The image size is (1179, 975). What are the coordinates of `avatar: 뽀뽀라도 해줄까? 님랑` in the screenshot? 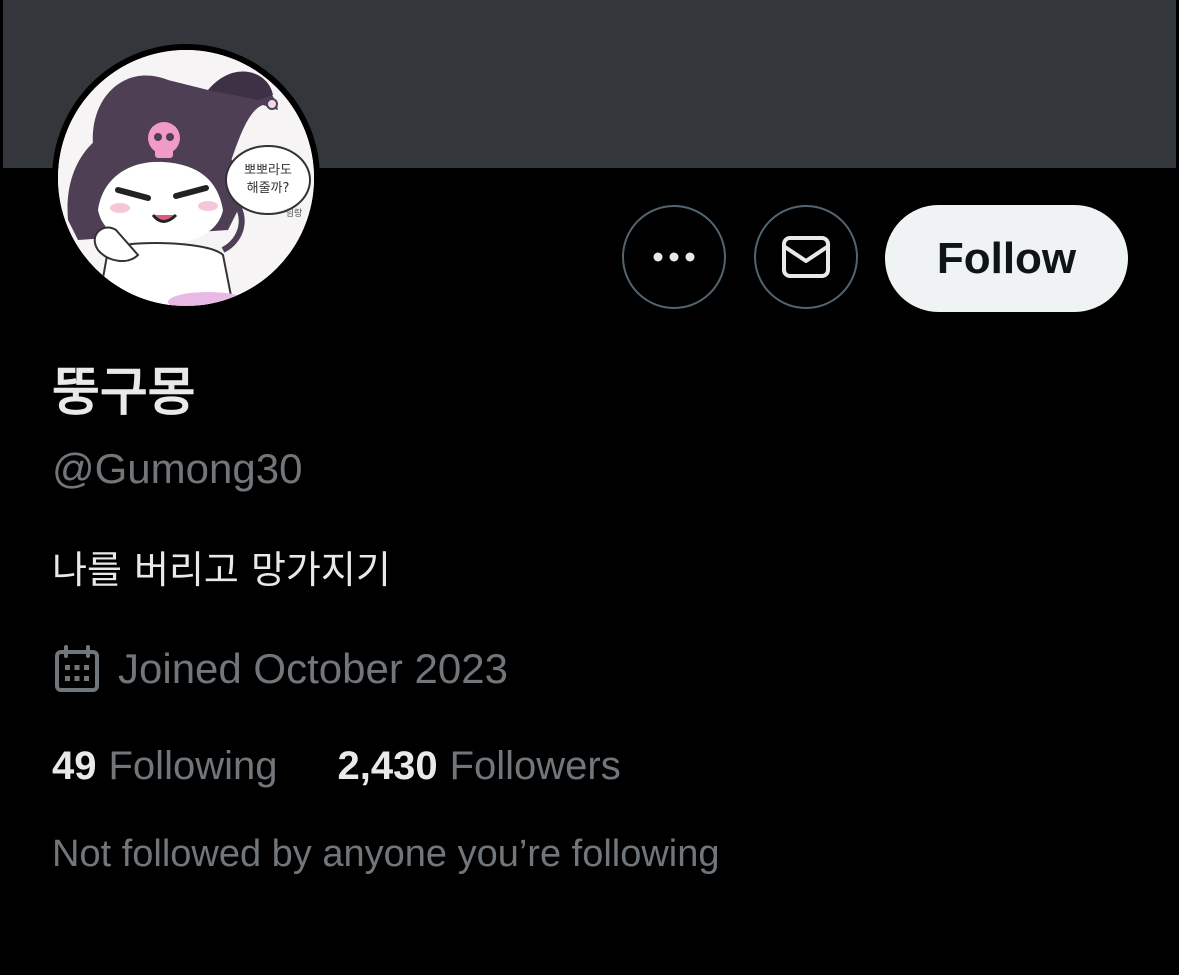 It's located at (186, 178).